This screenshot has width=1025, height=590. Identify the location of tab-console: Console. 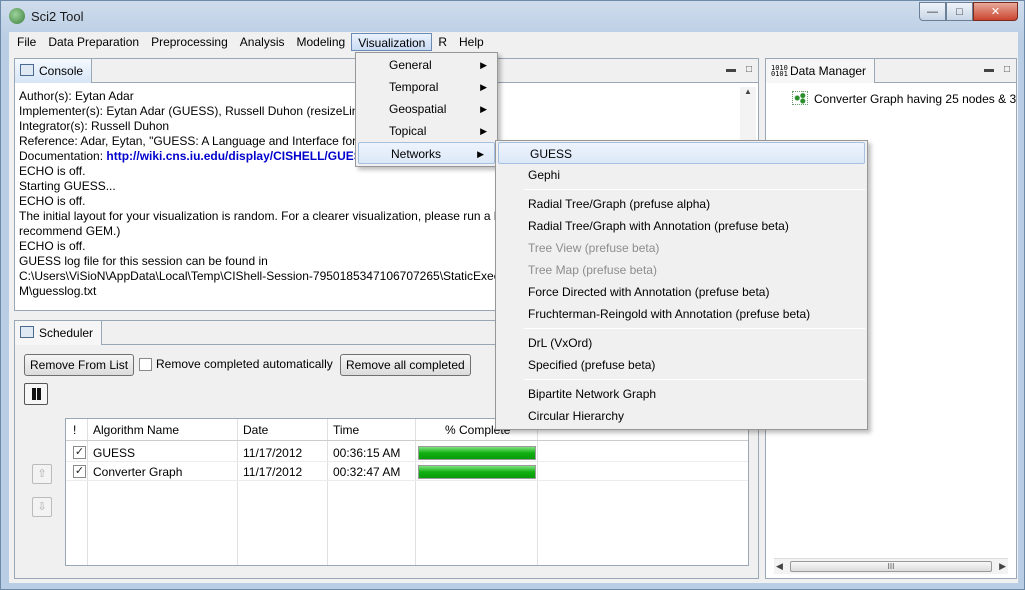
(54, 71).